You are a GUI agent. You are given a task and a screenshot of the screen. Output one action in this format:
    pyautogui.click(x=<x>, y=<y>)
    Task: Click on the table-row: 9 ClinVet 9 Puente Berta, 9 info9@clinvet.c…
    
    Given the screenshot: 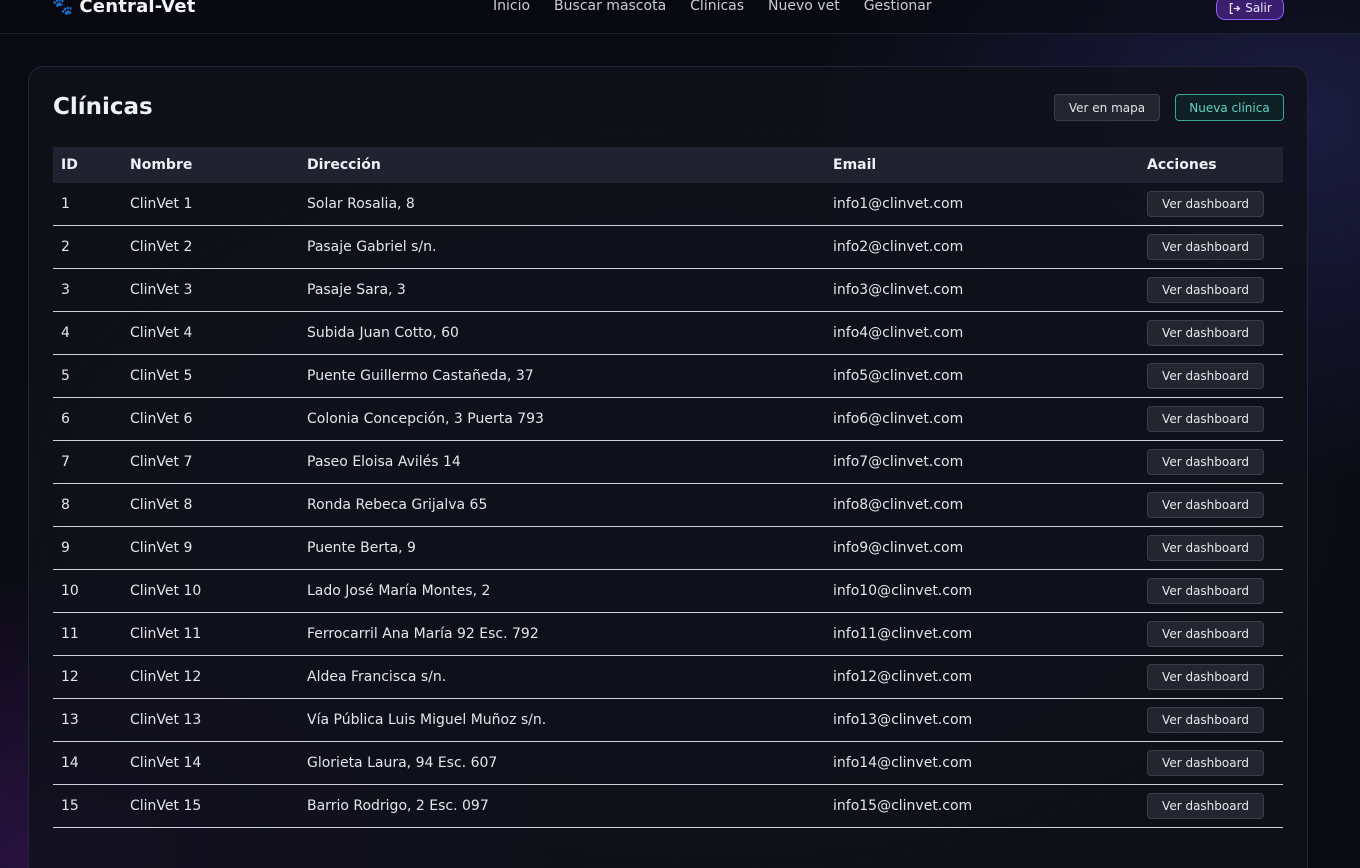 What is the action you would take?
    pyautogui.click(x=668, y=548)
    